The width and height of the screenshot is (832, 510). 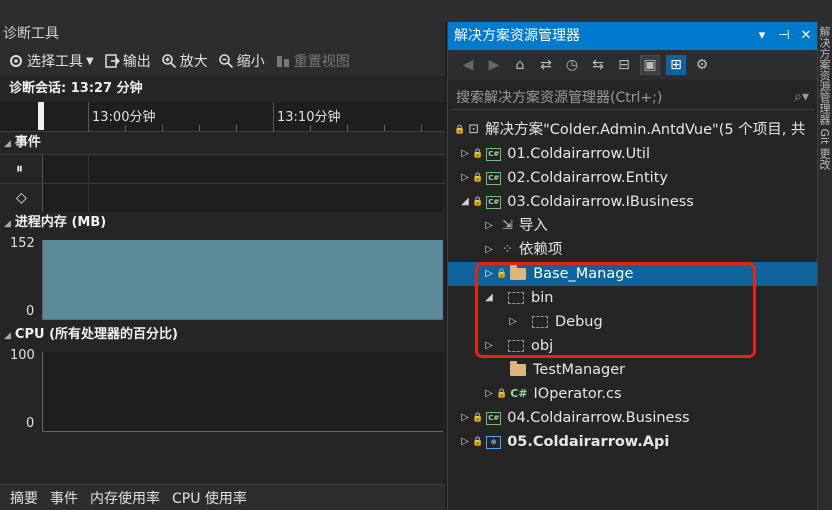 What do you see at coordinates (96, 334) in the screenshot?
I see `cpu-label: CPU (所有处理器的百分比)` at bounding box center [96, 334].